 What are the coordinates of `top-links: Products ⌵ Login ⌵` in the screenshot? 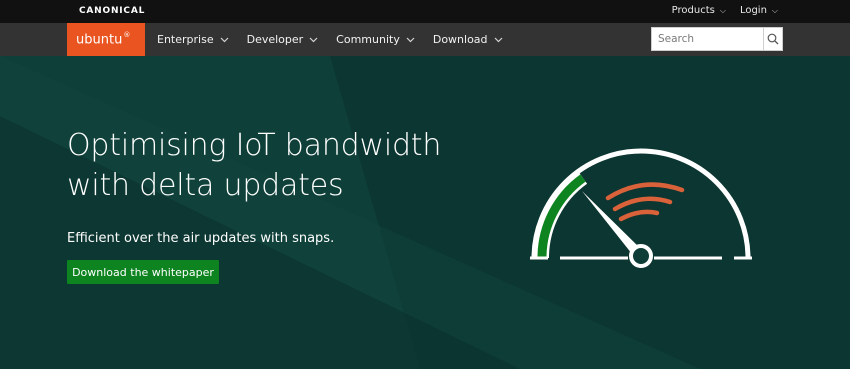 It's located at (725, 10).